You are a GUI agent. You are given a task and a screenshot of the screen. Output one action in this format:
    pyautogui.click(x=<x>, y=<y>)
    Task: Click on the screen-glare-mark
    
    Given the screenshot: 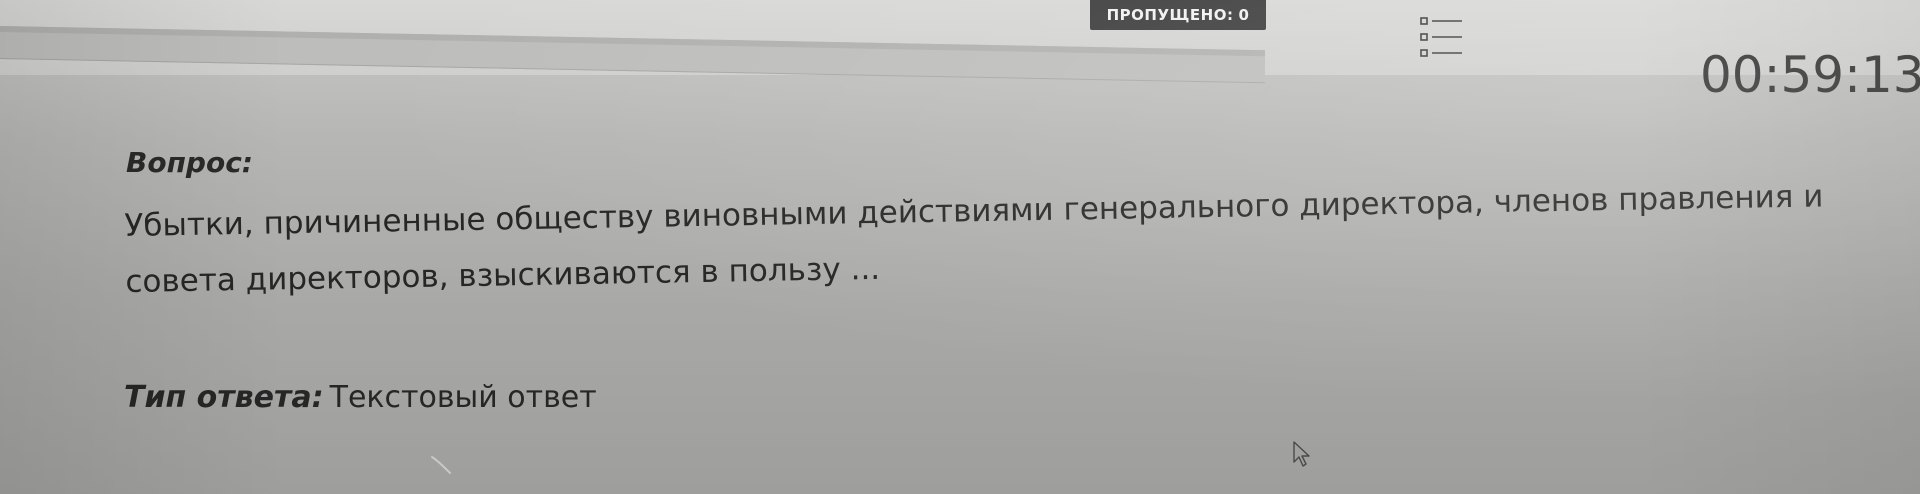 What is the action you would take?
    pyautogui.click(x=444, y=465)
    